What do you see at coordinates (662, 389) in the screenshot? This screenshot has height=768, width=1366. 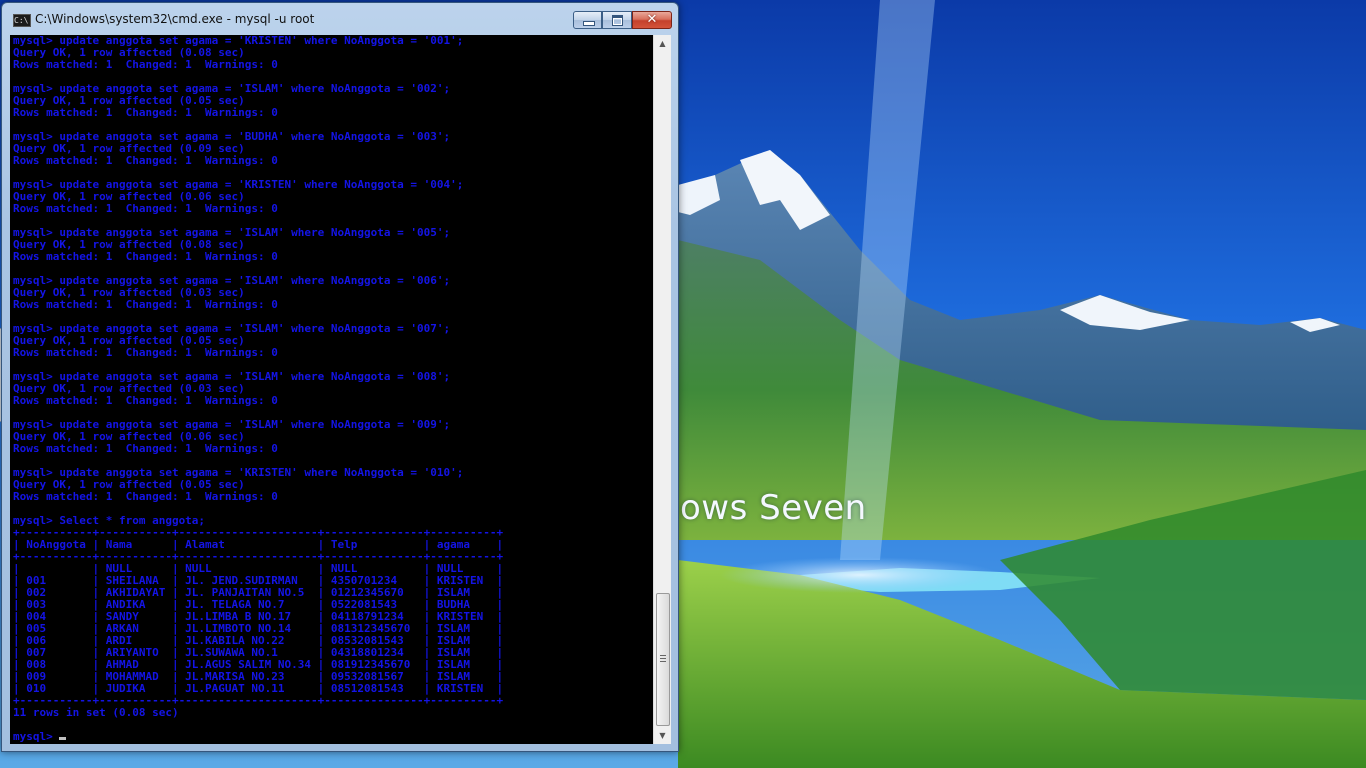 I see `vertical-scrollbar: ▲ ▼` at bounding box center [662, 389].